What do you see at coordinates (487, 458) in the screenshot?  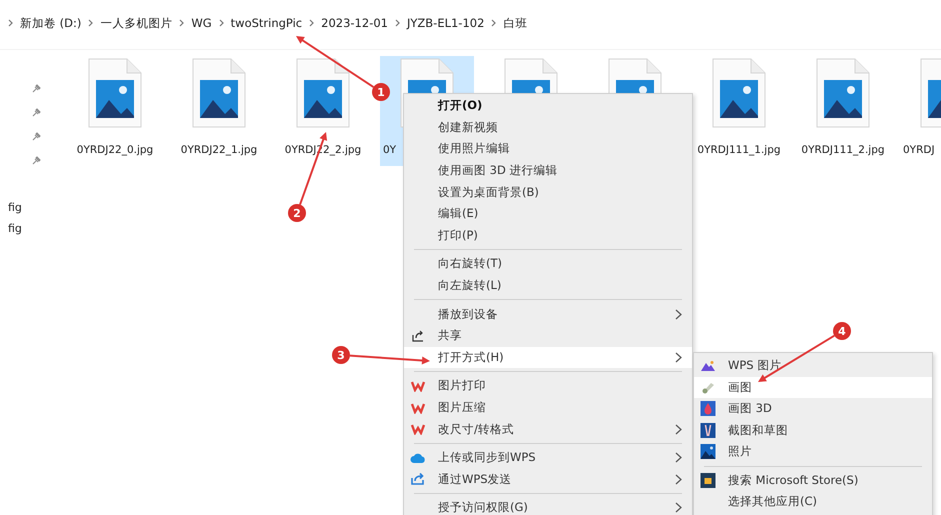 I see `menu-item-label: 上传或同步到WPS` at bounding box center [487, 458].